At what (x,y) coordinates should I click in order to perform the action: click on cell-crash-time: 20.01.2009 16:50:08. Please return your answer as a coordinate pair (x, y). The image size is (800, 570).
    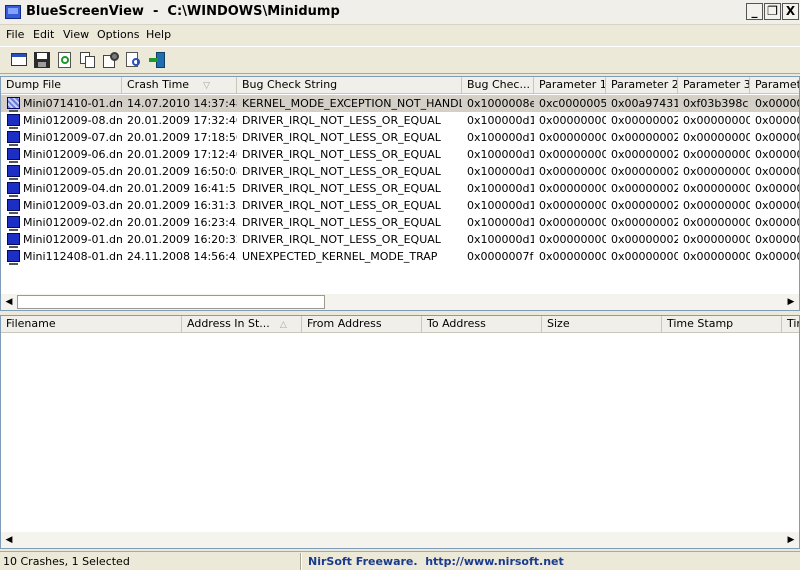
    Looking at the image, I should click on (182, 171).